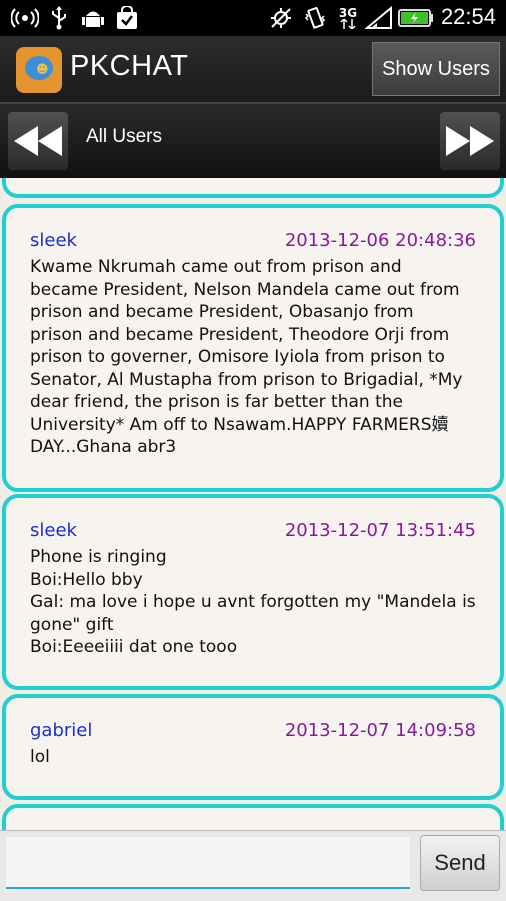 This screenshot has width=506, height=901. I want to click on shopping-bag-icon, so click(127, 18).